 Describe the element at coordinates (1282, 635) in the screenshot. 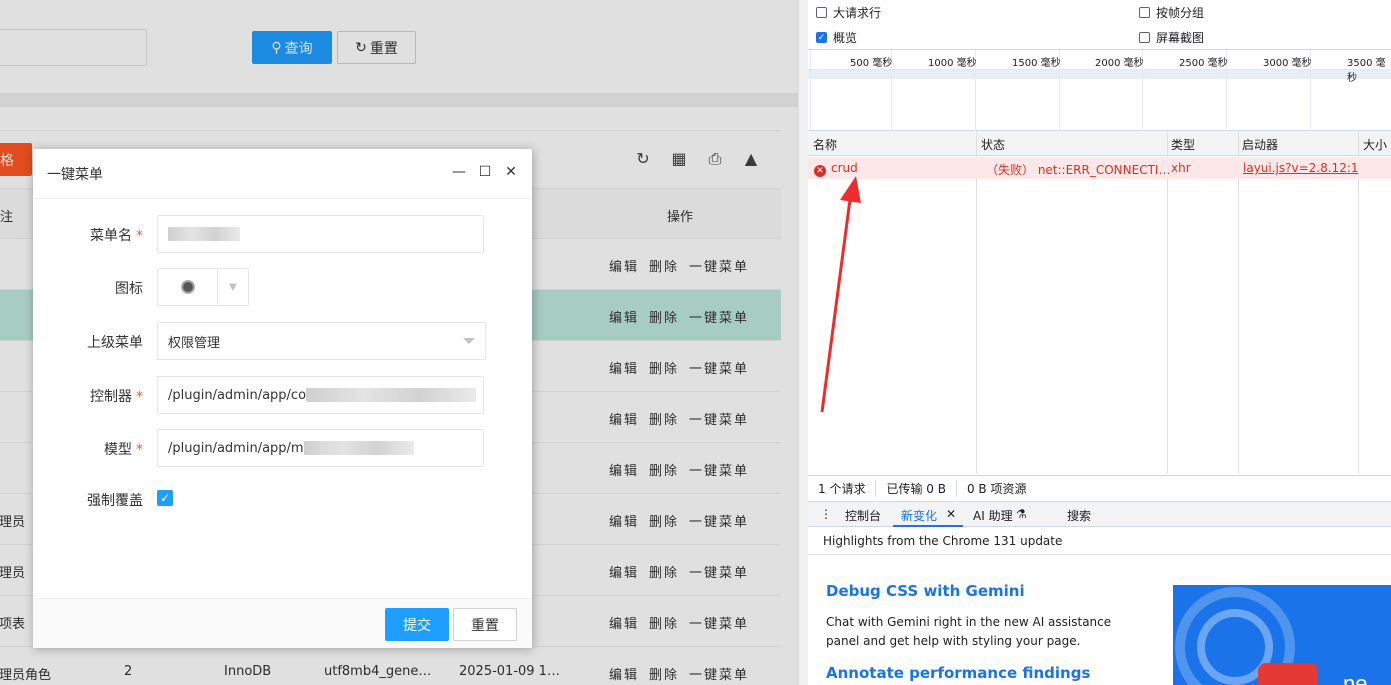

I see `feature-thumbnail: ne` at that location.